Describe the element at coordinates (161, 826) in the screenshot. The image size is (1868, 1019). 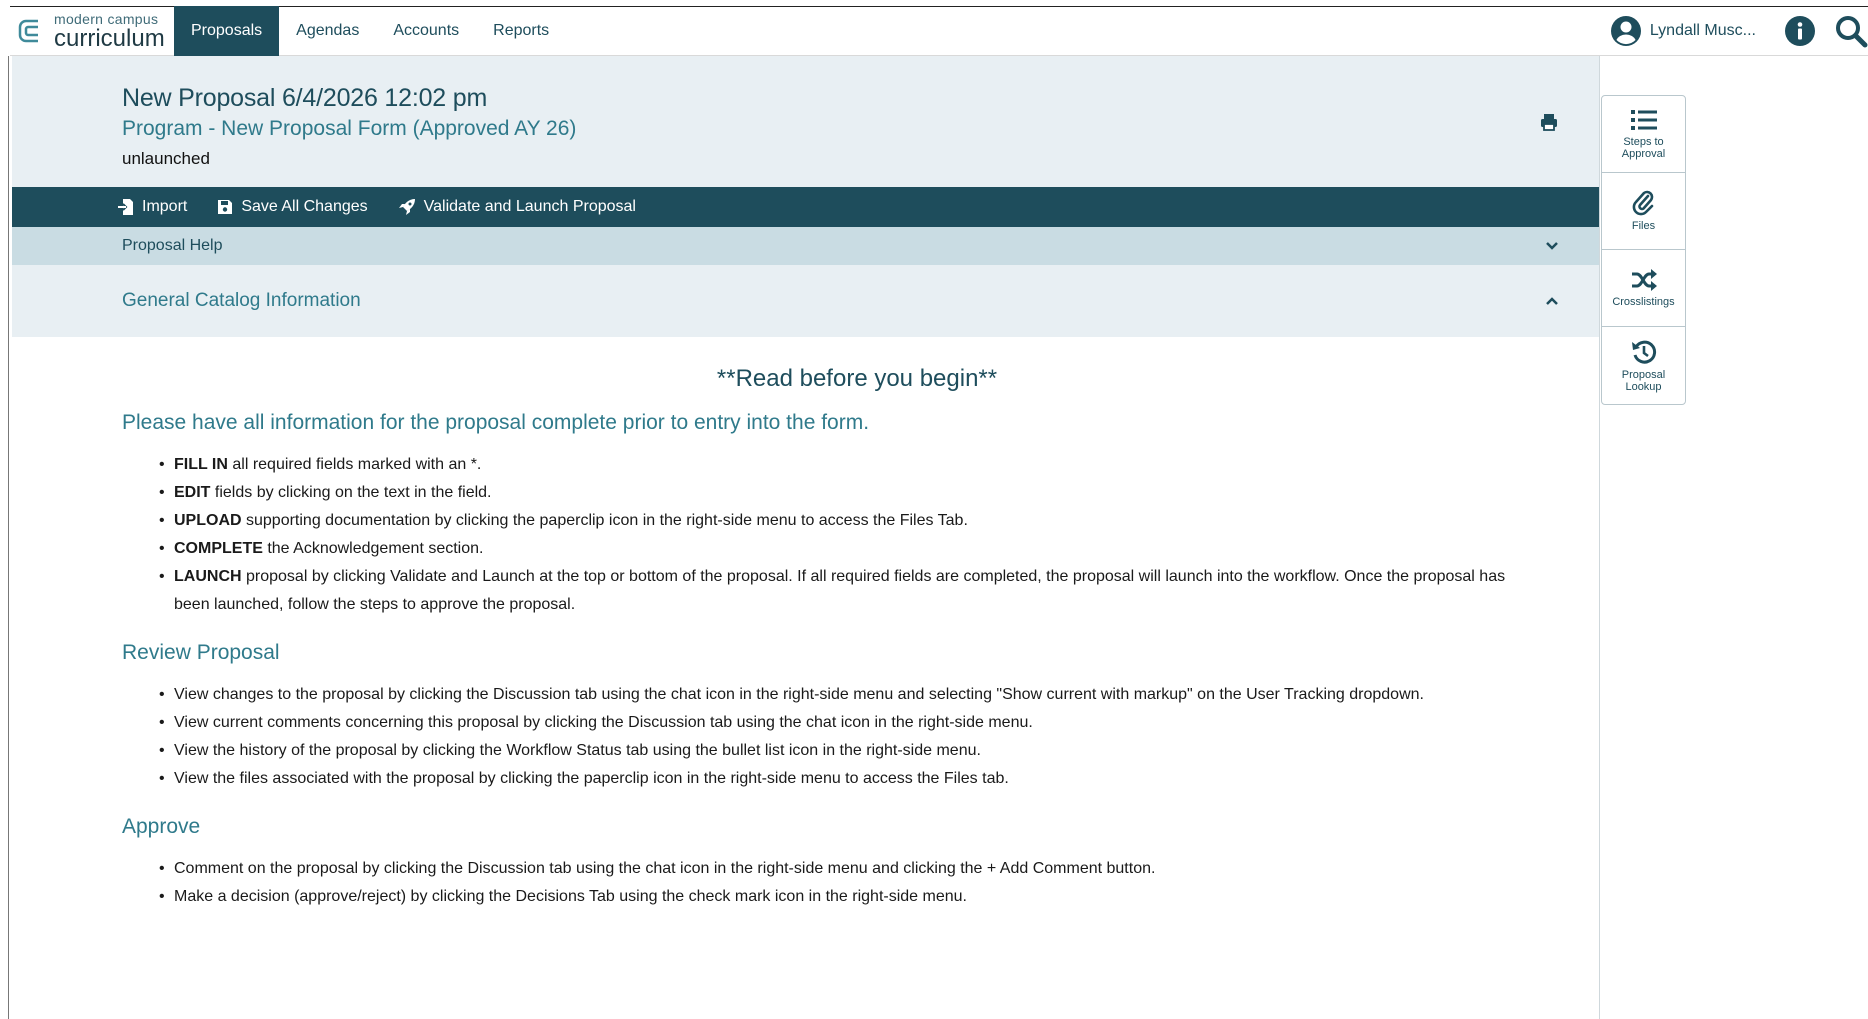
I see `approve-heading: Approve` at that location.